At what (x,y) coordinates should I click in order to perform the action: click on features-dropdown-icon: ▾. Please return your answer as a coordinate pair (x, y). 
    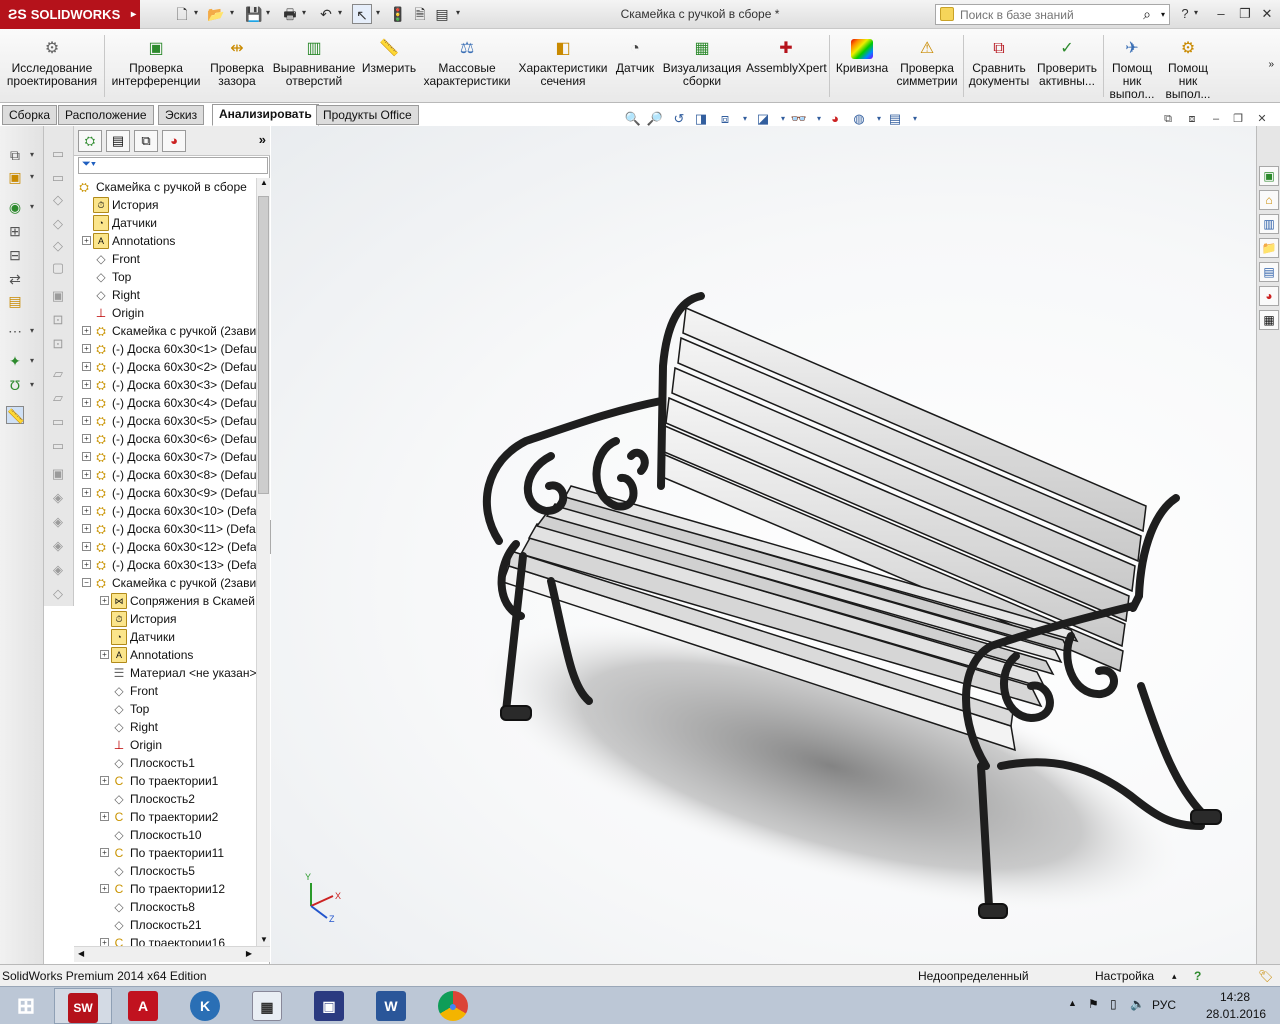
    Looking at the image, I should click on (32, 330).